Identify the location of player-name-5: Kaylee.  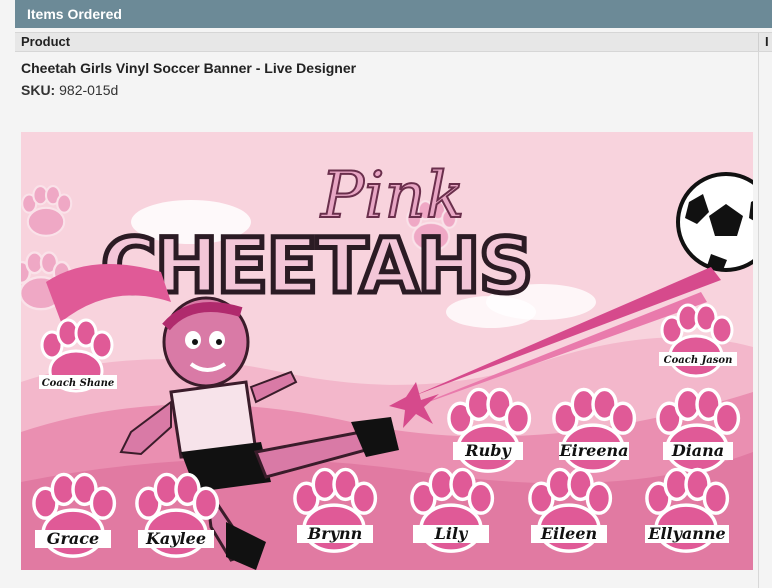
(175, 538).